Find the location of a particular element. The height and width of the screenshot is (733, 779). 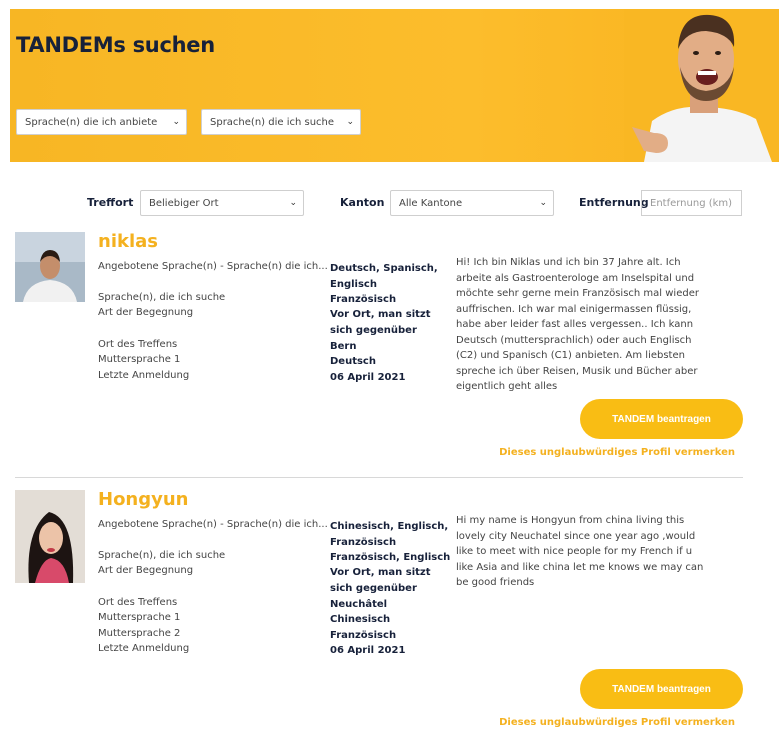

offered-language-select: Sprache(n) die ich anbiete ⌄ is located at coordinates (101, 122).